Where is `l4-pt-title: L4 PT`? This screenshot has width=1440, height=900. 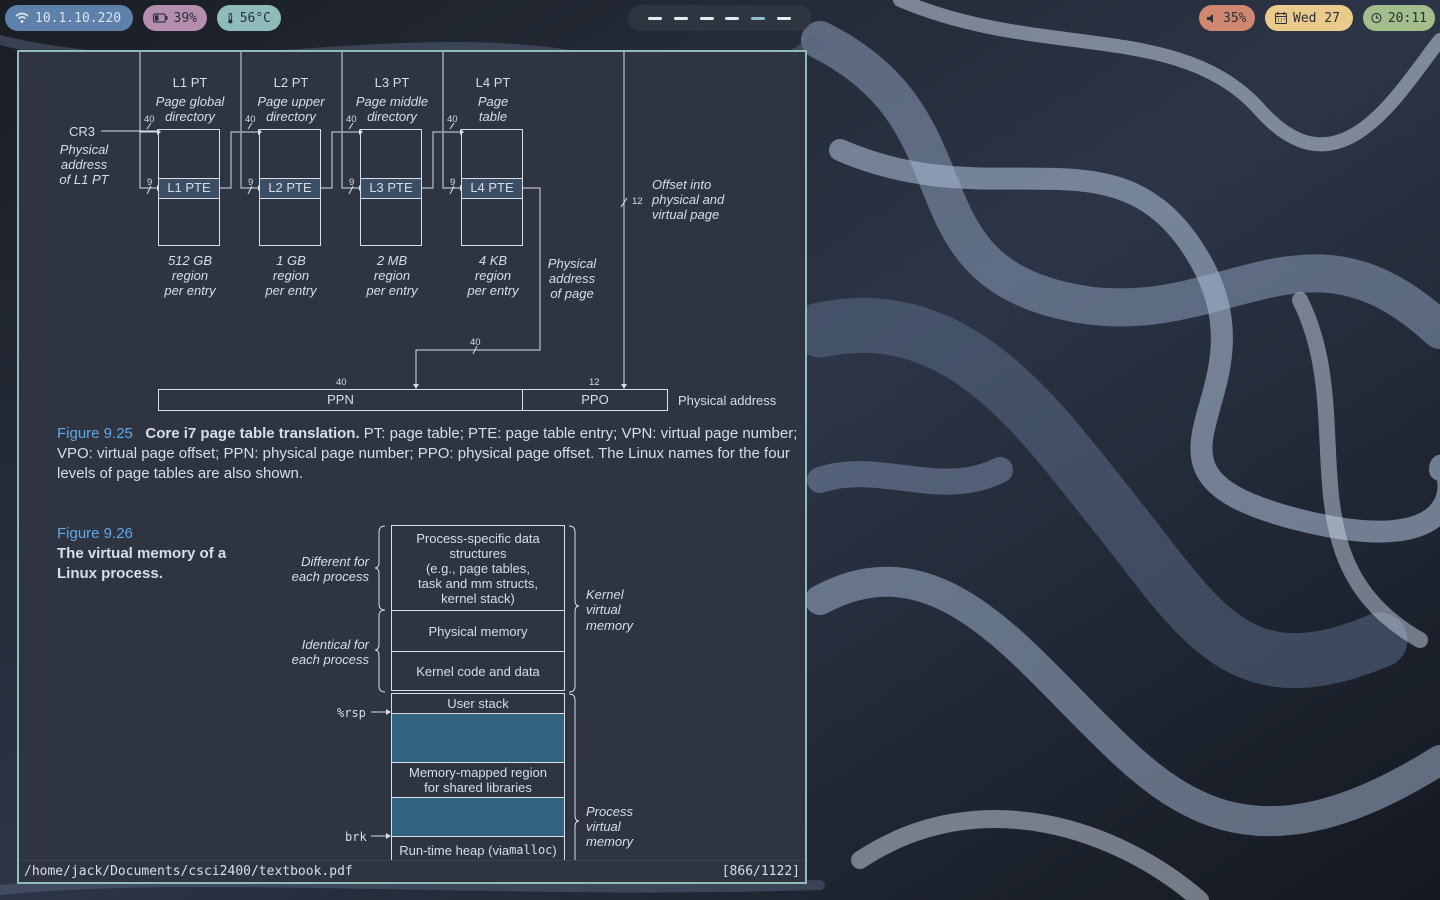
l4-pt-title: L4 PT is located at coordinates (493, 82).